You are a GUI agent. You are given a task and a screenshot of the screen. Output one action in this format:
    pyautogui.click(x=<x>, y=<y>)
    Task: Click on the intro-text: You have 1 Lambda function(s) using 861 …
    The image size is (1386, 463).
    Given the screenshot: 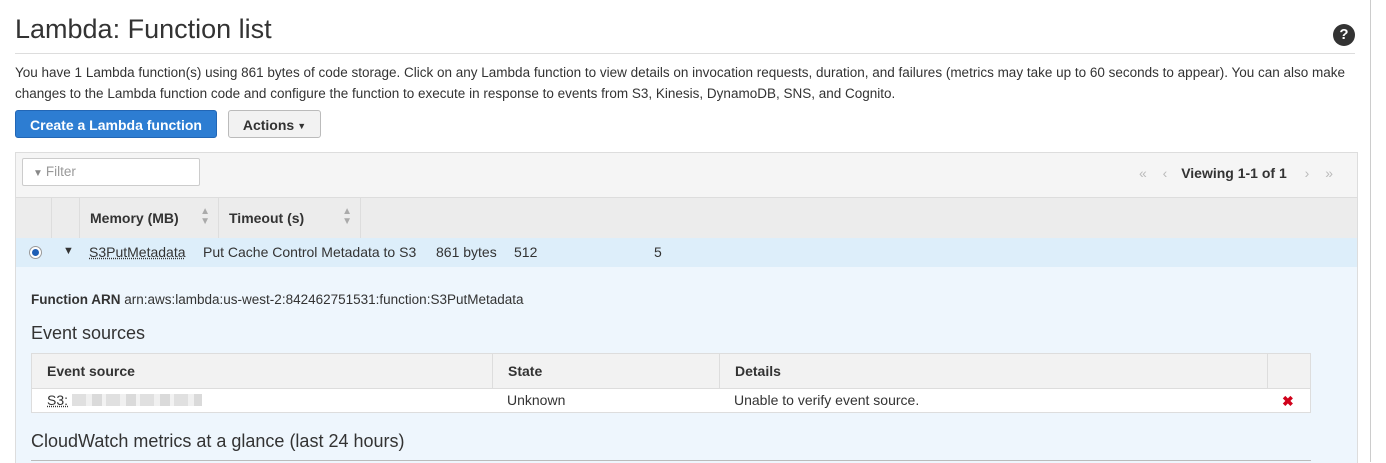 What is the action you would take?
    pyautogui.click(x=680, y=83)
    